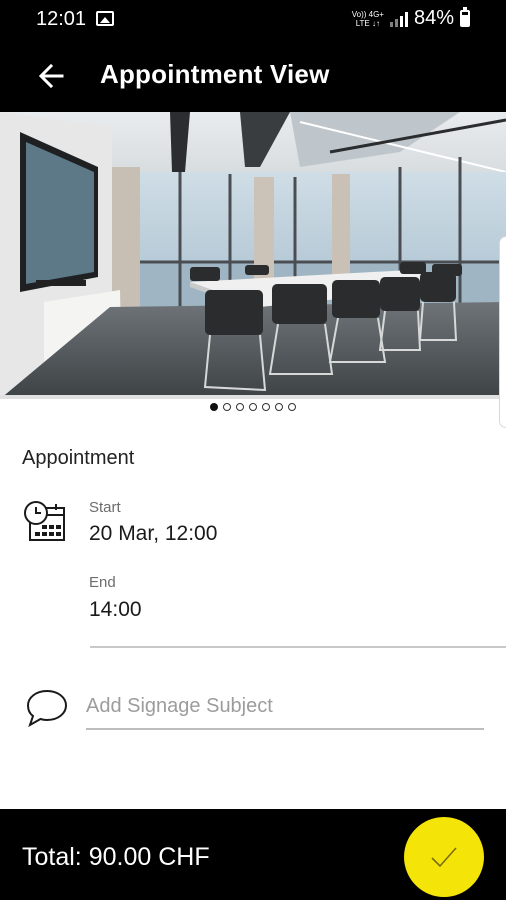 The width and height of the screenshot is (506, 900). I want to click on end-label: End, so click(102, 582).